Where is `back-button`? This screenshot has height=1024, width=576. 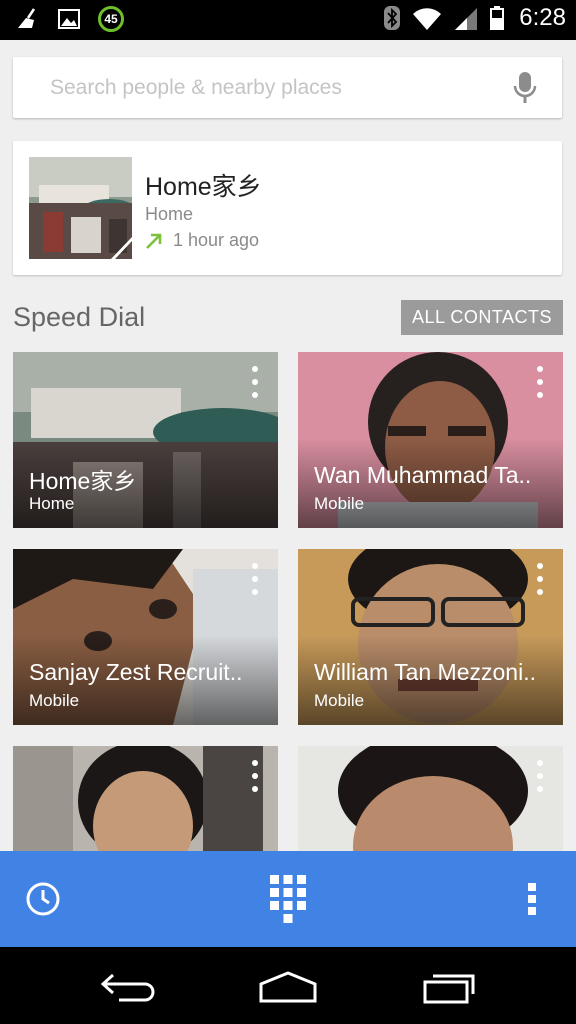 back-button is located at coordinates (128, 987).